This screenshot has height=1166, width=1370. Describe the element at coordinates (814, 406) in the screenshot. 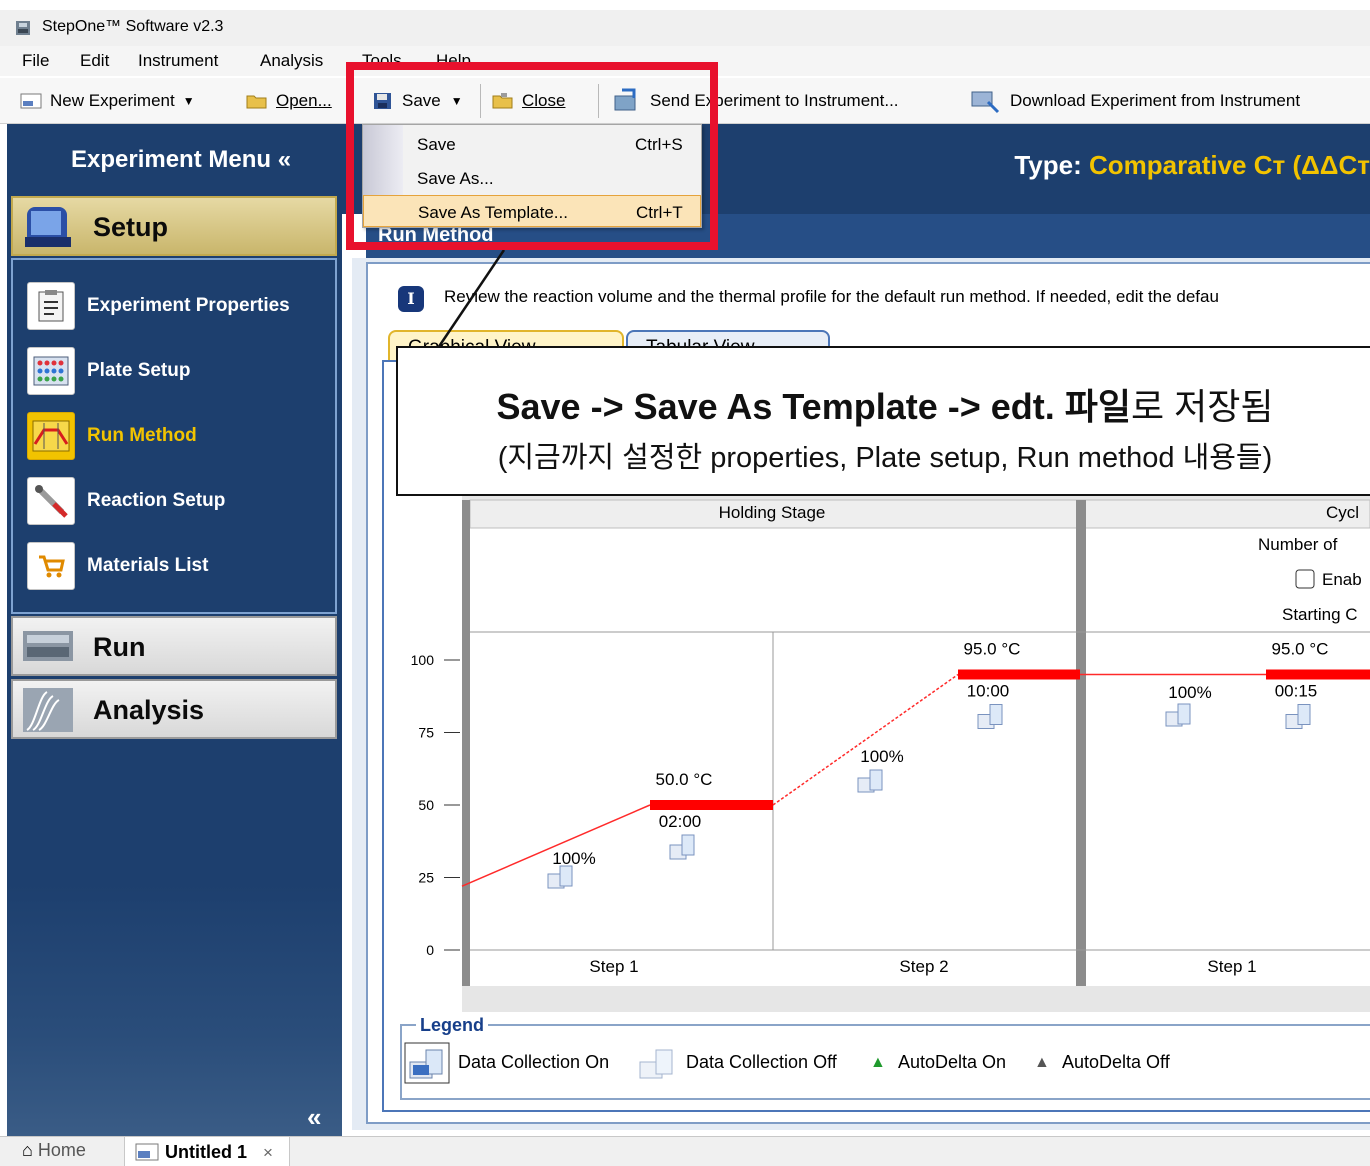

I see `annotation-bold-text: Save -> Save As Template -> edt. 파일` at that location.